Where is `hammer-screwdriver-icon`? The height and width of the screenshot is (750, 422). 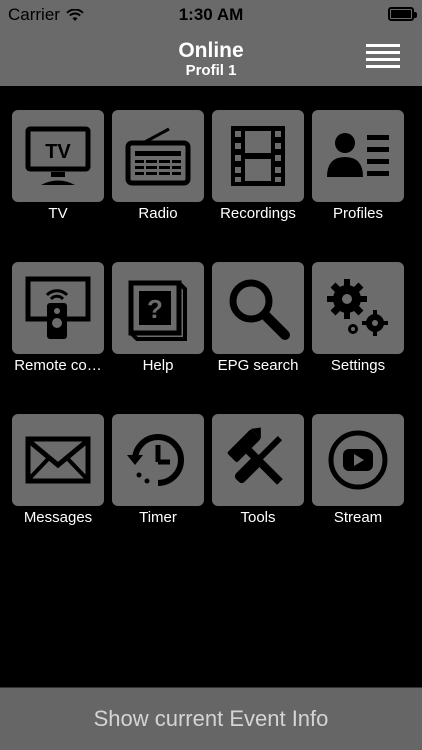 hammer-screwdriver-icon is located at coordinates (255, 456).